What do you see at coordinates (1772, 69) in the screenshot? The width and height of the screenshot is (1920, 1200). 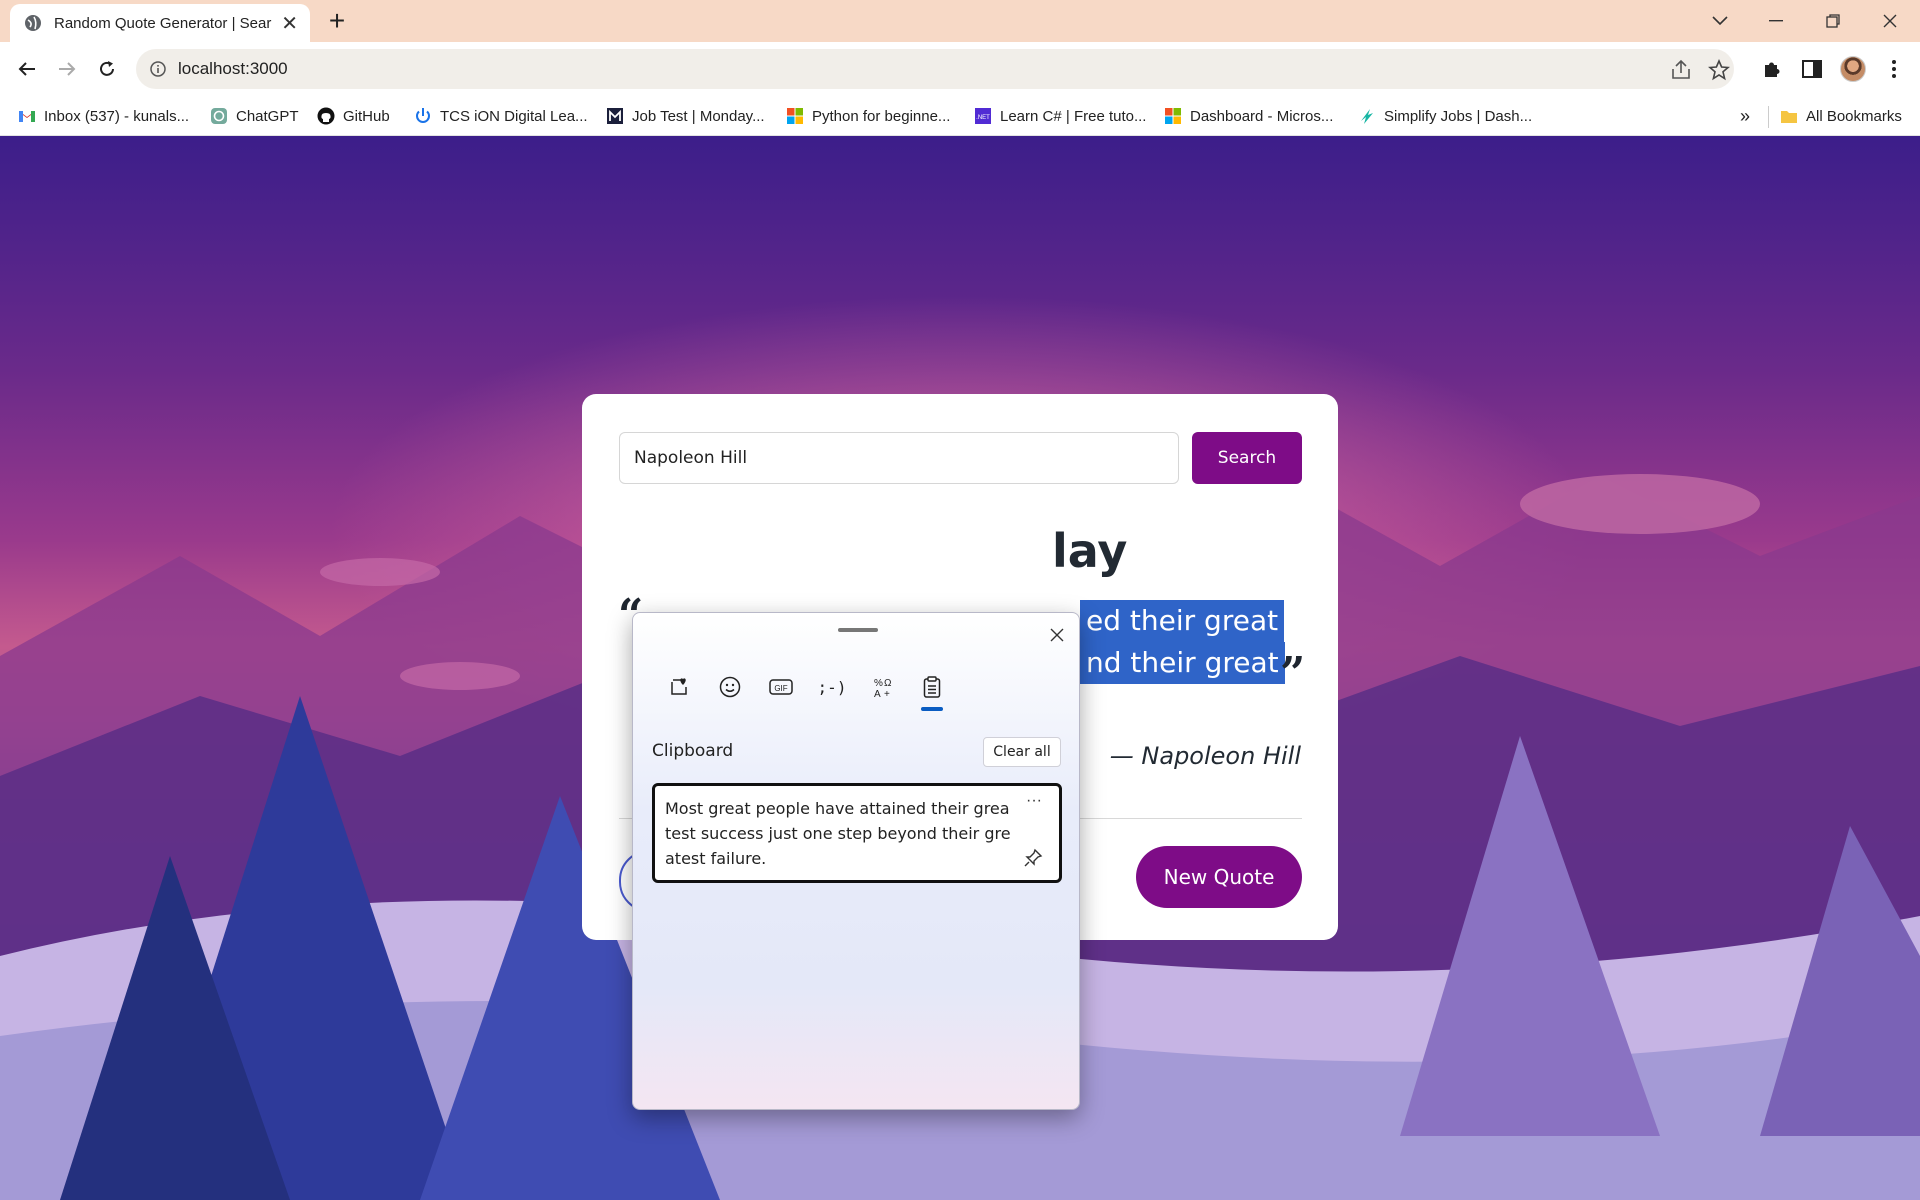 I see `extensions-puzzle-icon` at bounding box center [1772, 69].